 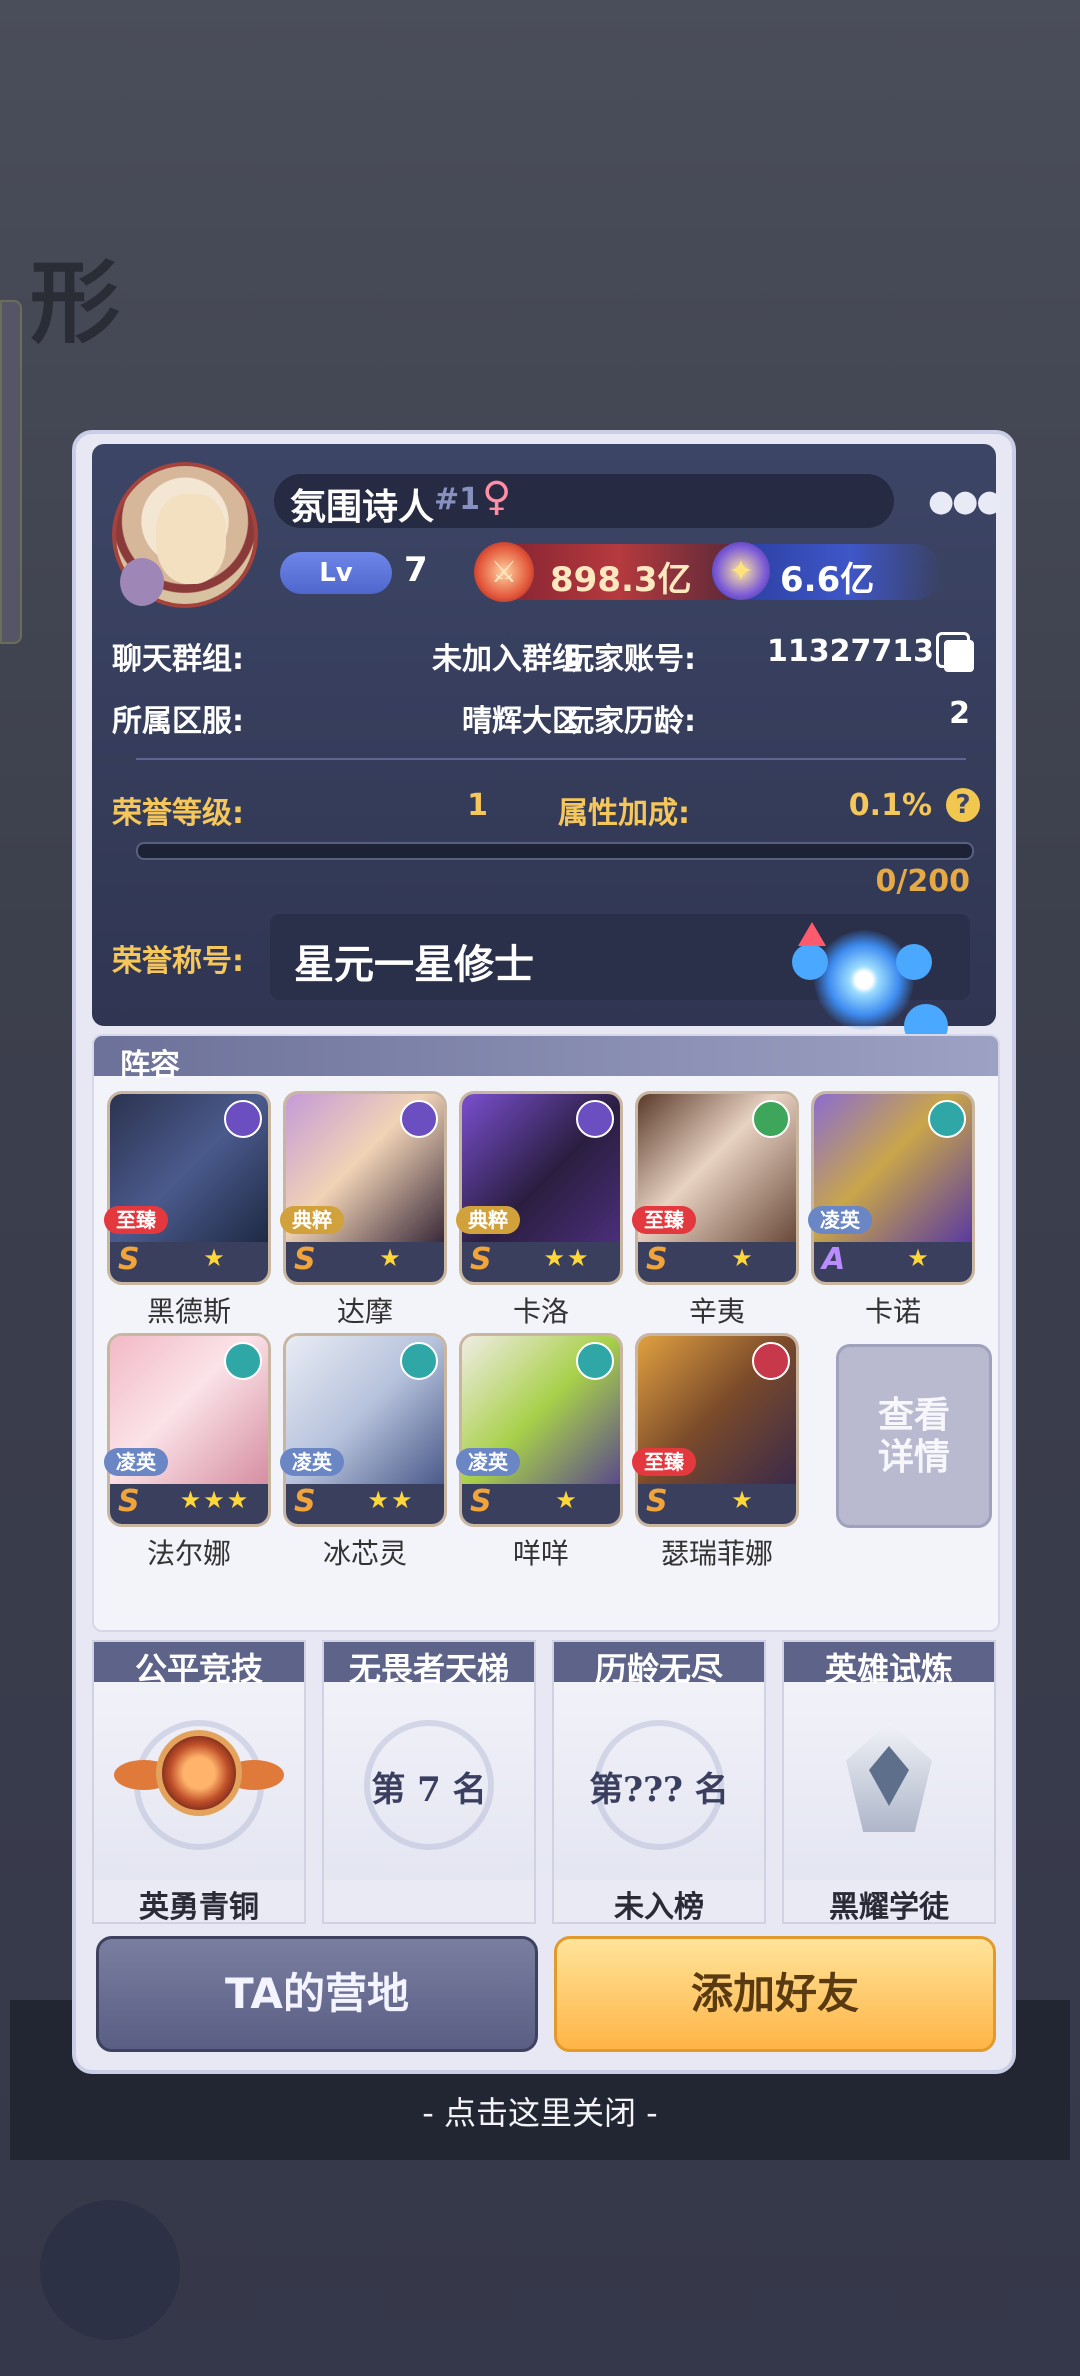 What do you see at coordinates (540, 1553) in the screenshot?
I see `hero-name: 咩咩` at bounding box center [540, 1553].